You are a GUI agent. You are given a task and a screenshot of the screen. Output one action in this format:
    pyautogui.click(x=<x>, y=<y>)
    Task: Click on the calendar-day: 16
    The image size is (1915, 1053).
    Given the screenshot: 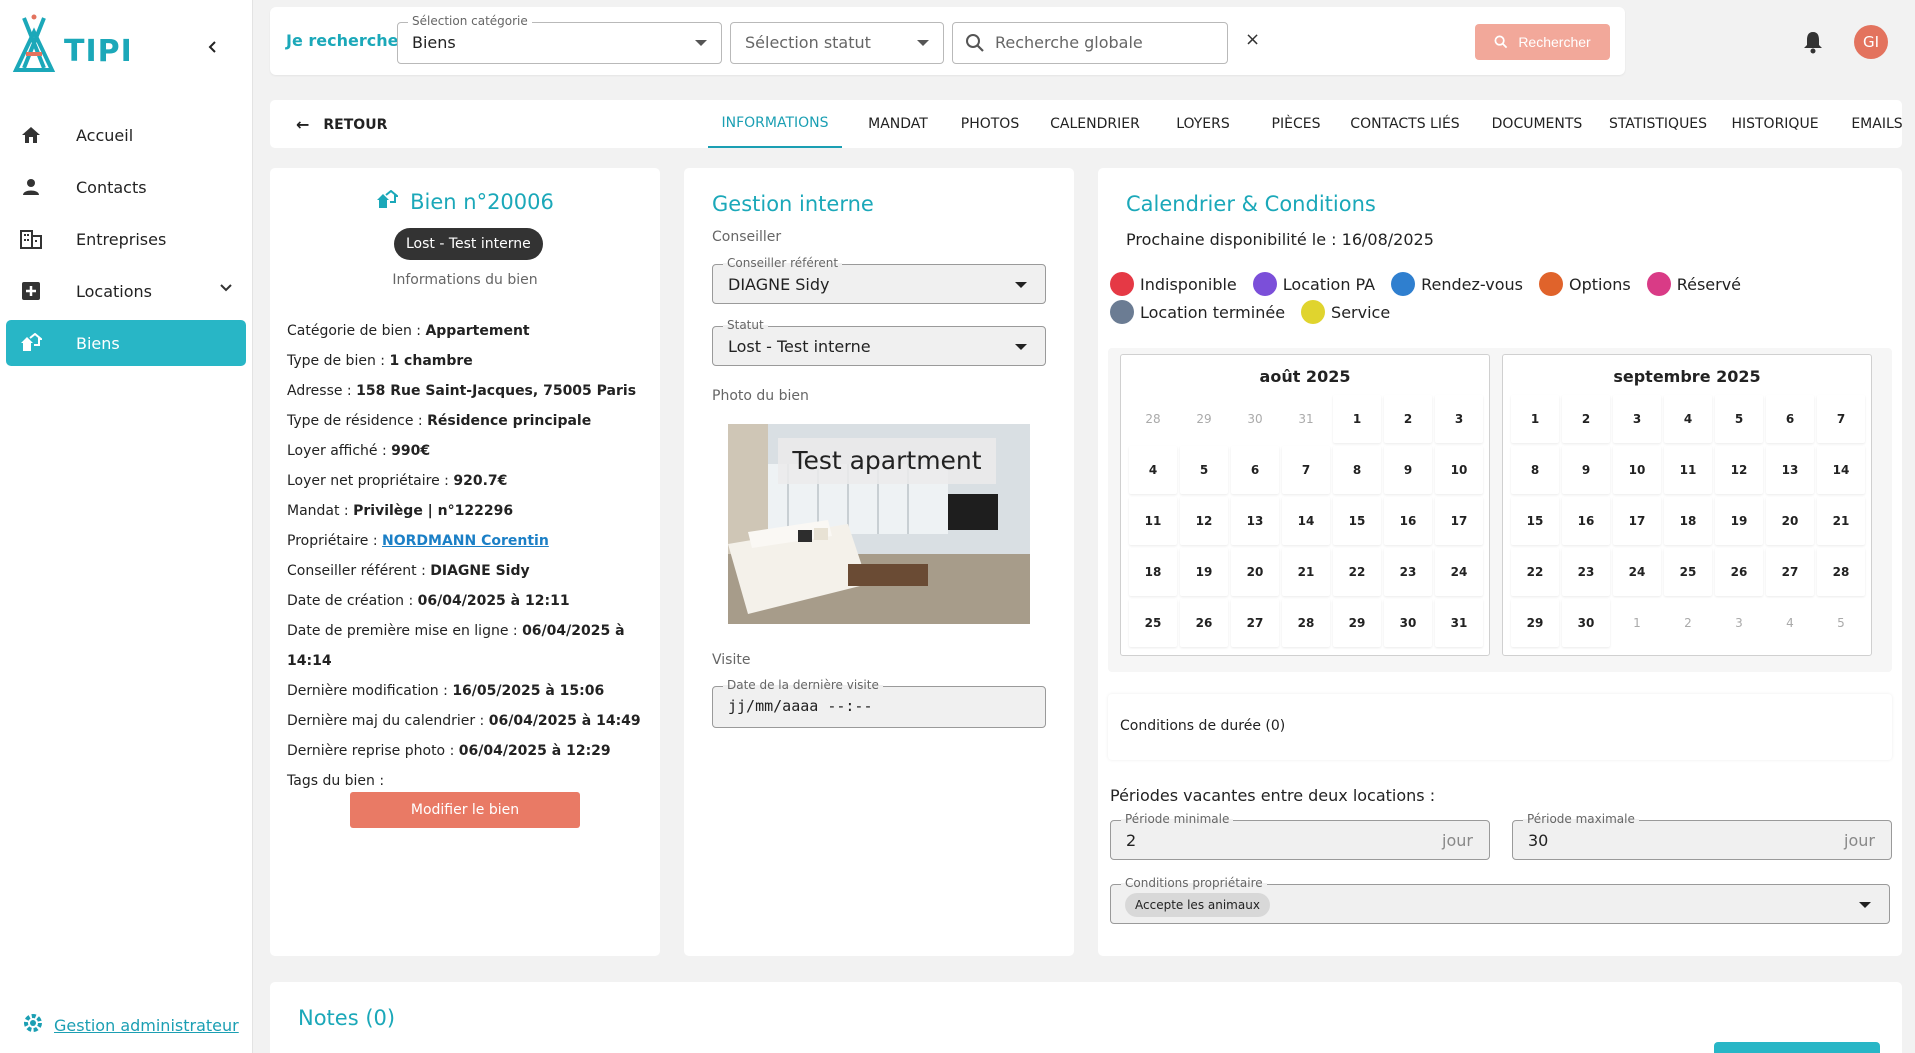 What is the action you would take?
    pyautogui.click(x=1408, y=521)
    